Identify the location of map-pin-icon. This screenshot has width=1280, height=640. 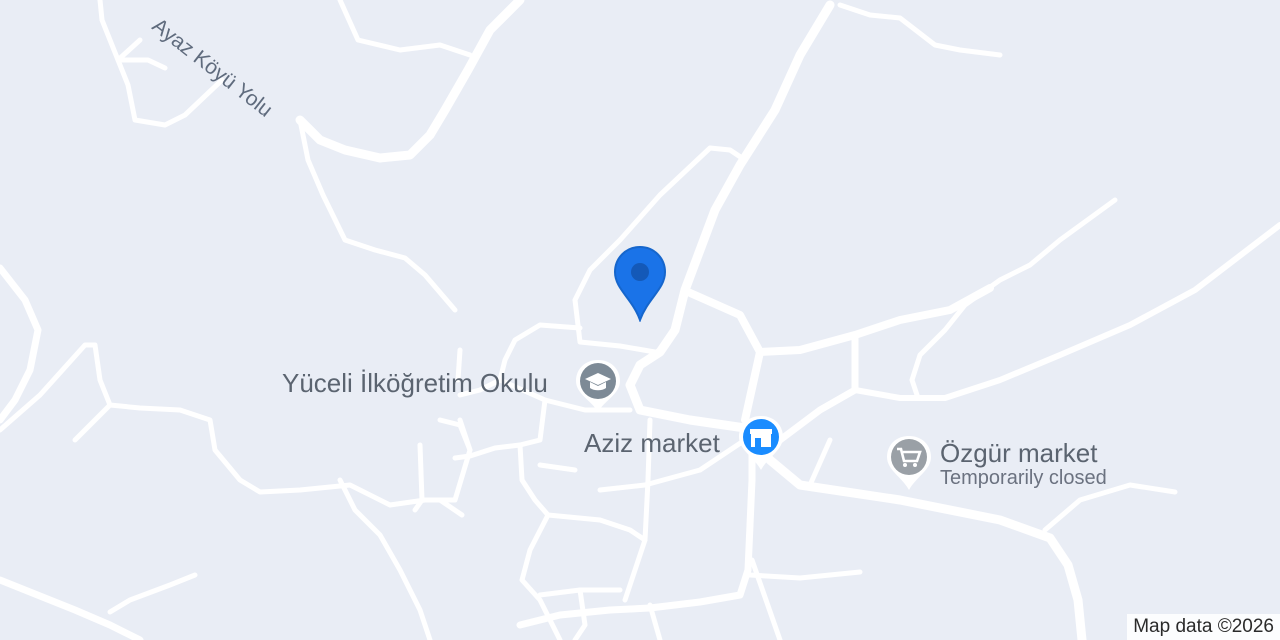
(640, 284).